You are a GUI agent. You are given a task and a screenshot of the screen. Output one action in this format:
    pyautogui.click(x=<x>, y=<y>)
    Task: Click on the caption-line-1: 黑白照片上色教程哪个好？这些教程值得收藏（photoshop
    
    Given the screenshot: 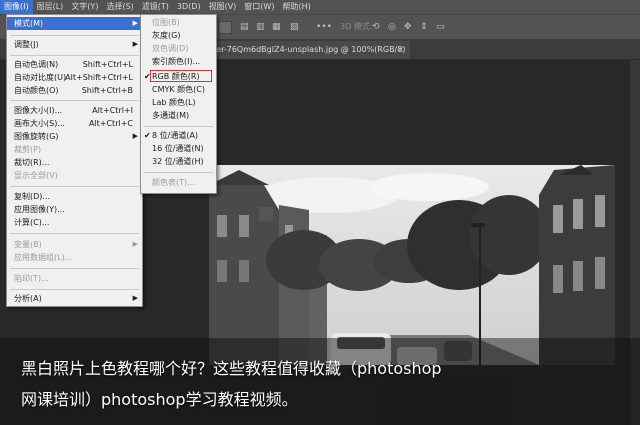 What is the action you would take?
    pyautogui.click(x=231, y=368)
    